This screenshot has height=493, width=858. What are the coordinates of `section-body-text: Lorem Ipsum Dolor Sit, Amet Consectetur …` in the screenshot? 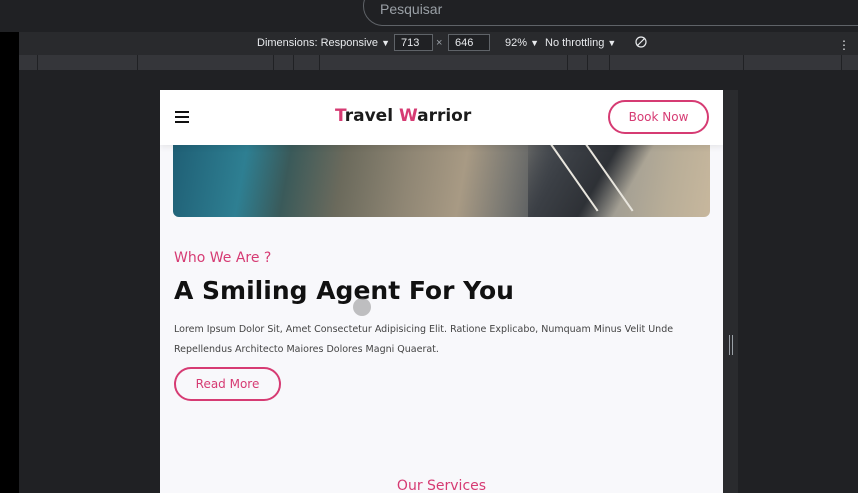 It's located at (424, 339).